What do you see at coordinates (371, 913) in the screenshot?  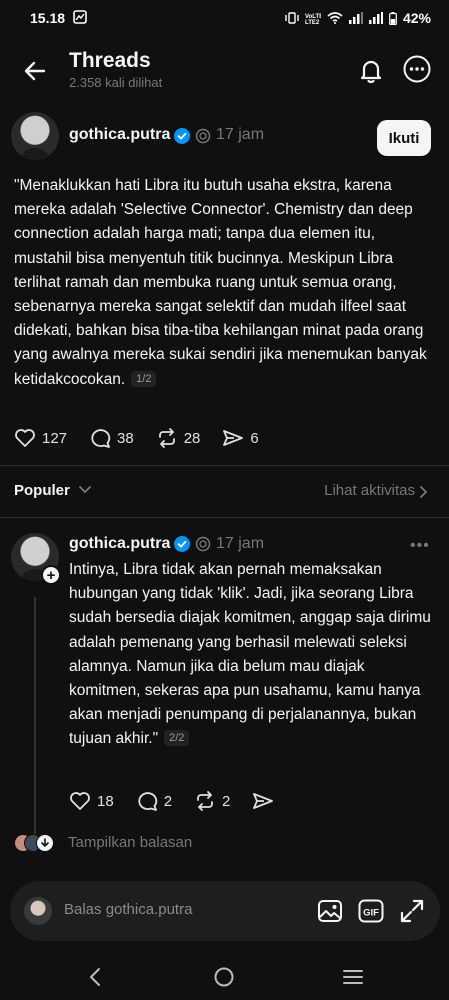 I see `svg-text: GIF` at bounding box center [371, 913].